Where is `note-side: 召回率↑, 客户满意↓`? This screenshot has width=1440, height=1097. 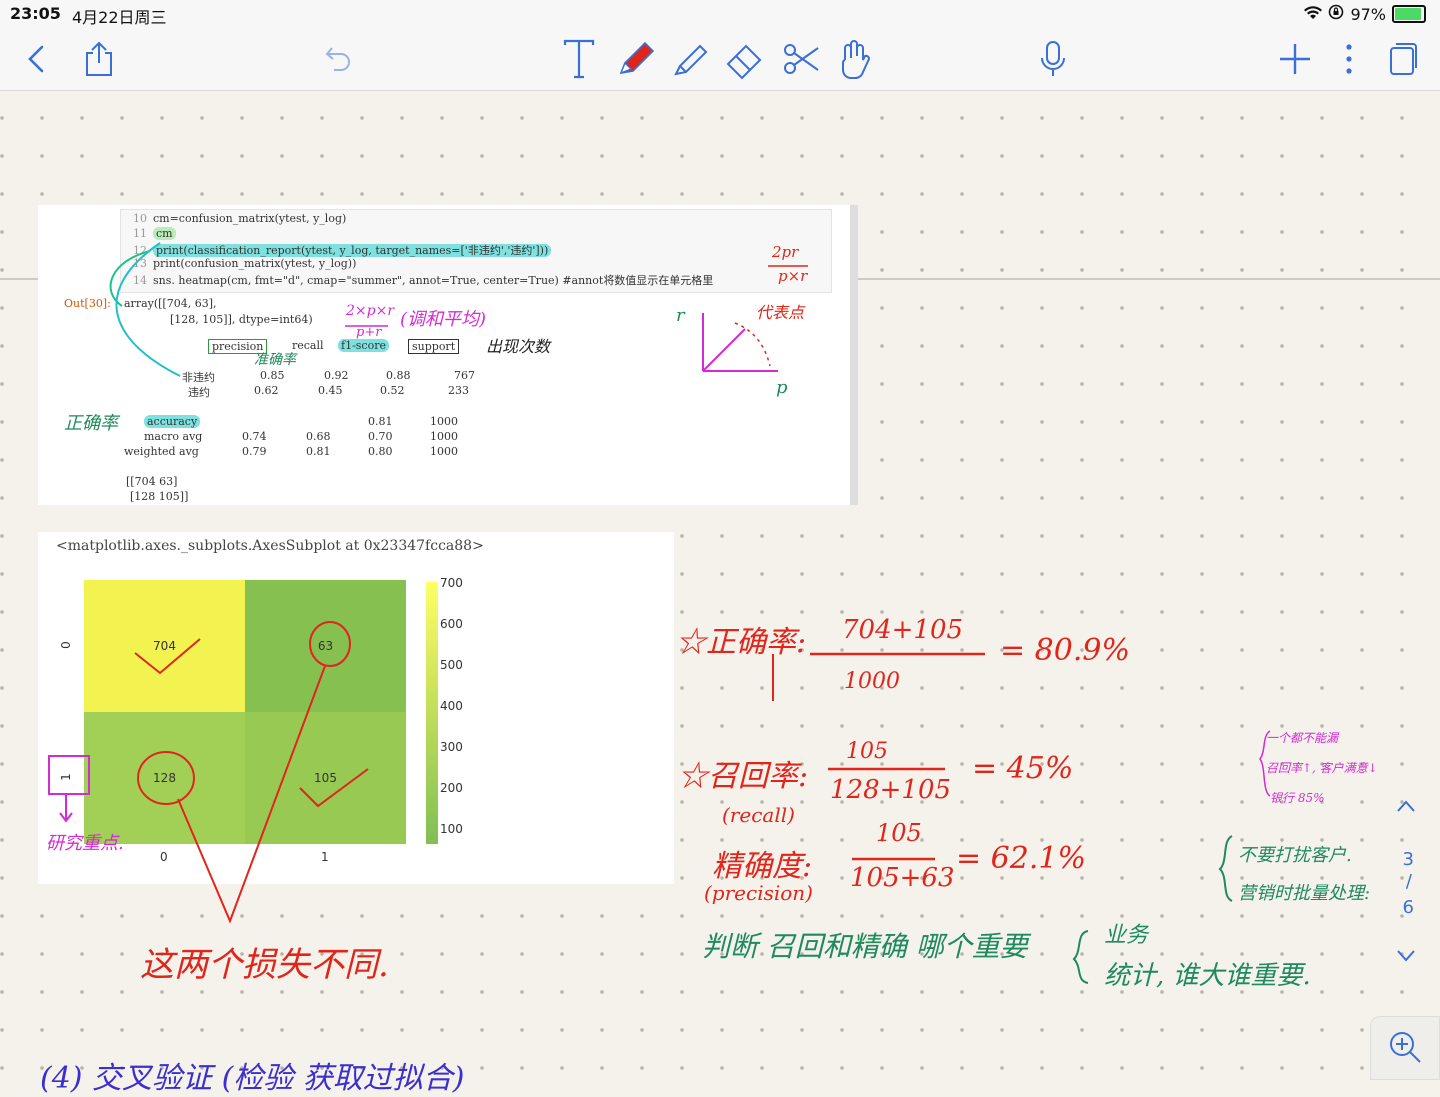
note-side: 召回率↑, 客户满意↓ is located at coordinates (1322, 768).